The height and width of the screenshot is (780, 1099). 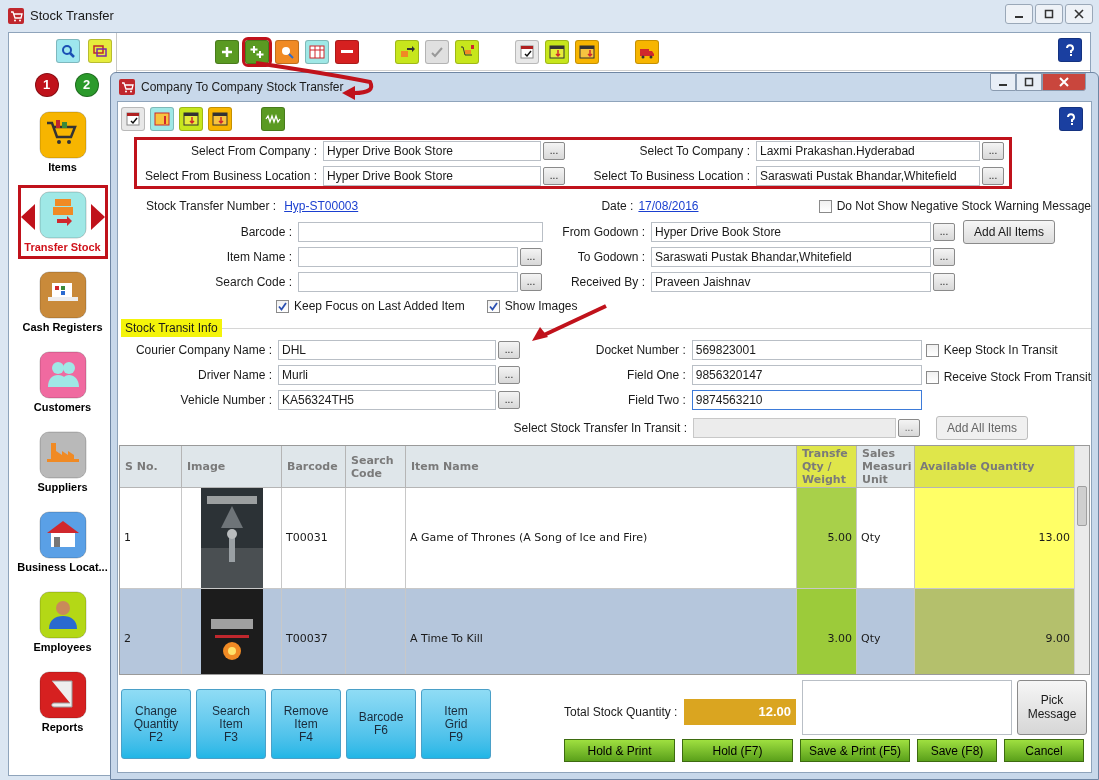 What do you see at coordinates (806, 349) in the screenshot?
I see `input-field: 569823001` at bounding box center [806, 349].